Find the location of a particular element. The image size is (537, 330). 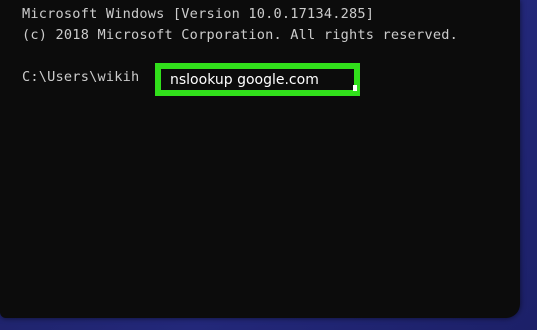

highlighted-command-box: nslookup google.com is located at coordinates (257, 79).